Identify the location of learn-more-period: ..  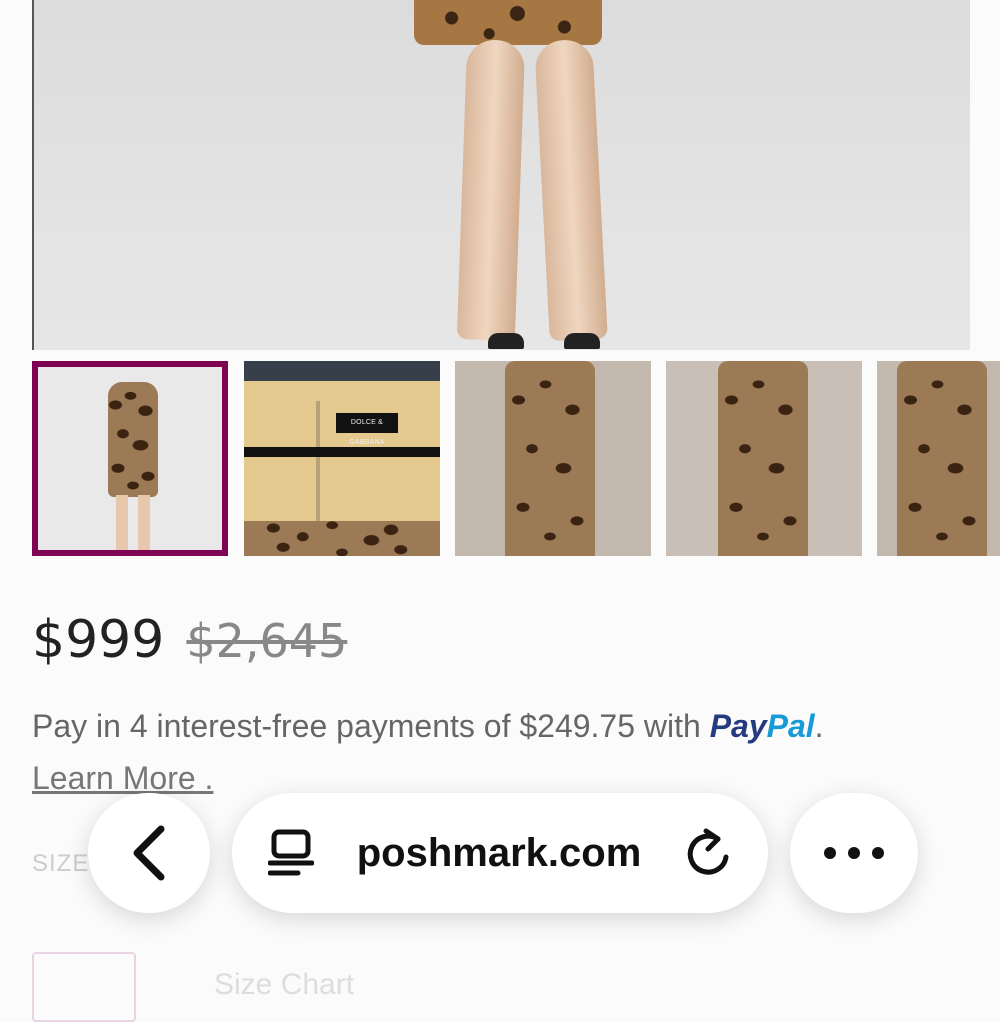
(204, 778).